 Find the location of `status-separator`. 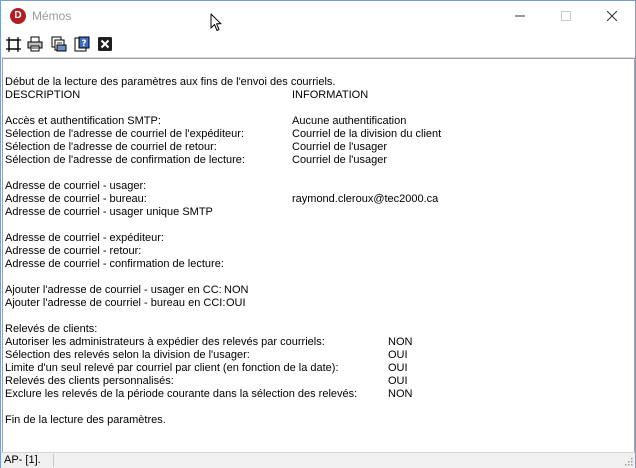

status-separator is located at coordinates (53, 460).